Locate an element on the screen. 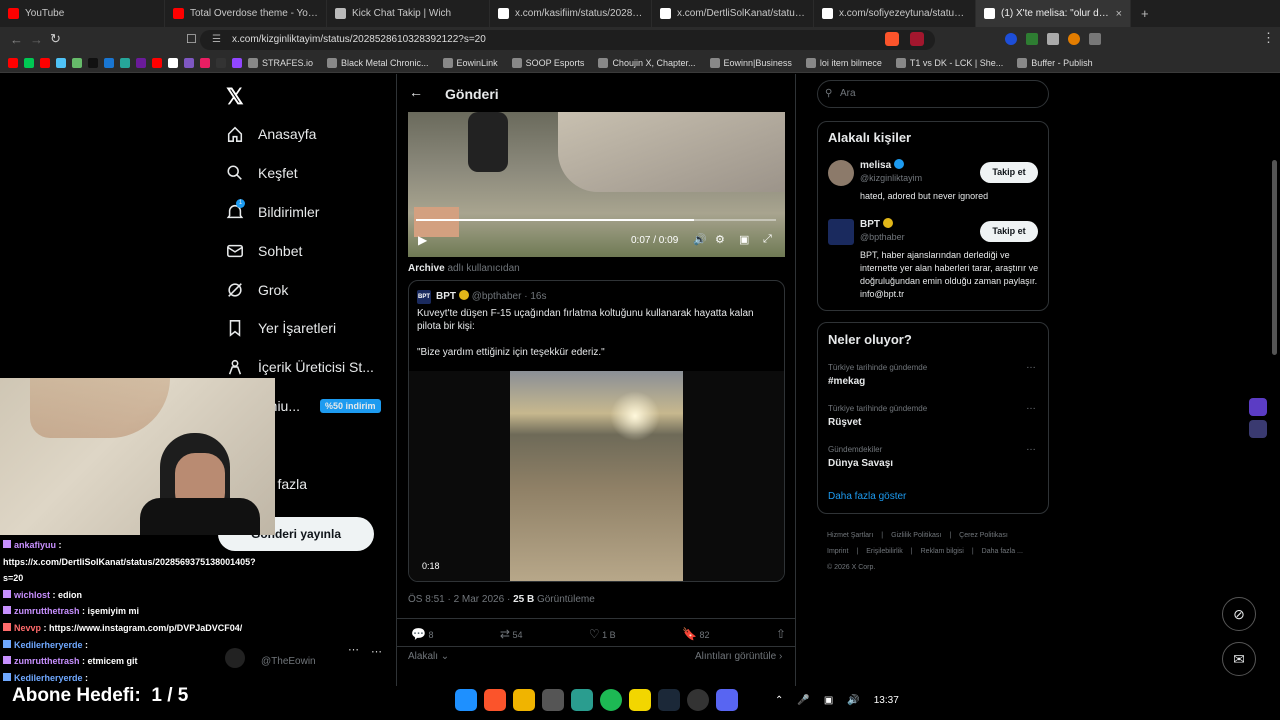  bookmark-item: loi item bilmece is located at coordinates (843, 62).